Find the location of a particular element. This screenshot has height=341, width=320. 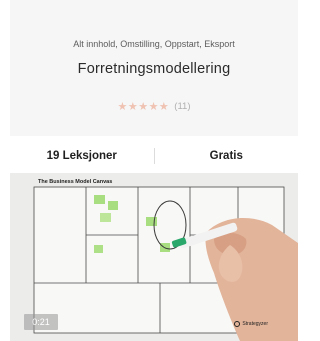

star-rating-icon: ★★★★★ is located at coordinates (143, 107).